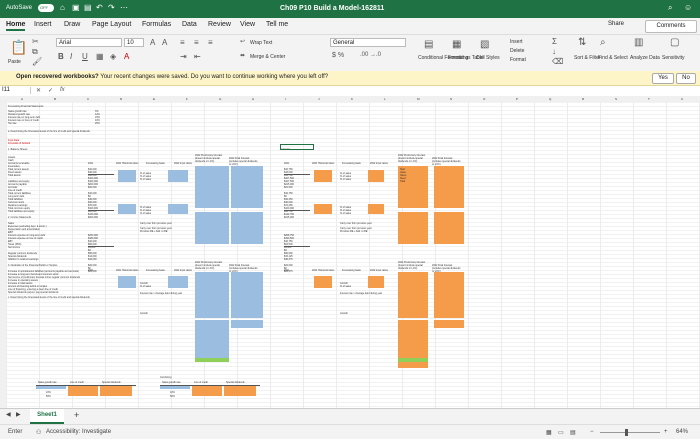  What do you see at coordinates (71, 56) in the screenshot?
I see `italic-icon: I` at bounding box center [71, 56].